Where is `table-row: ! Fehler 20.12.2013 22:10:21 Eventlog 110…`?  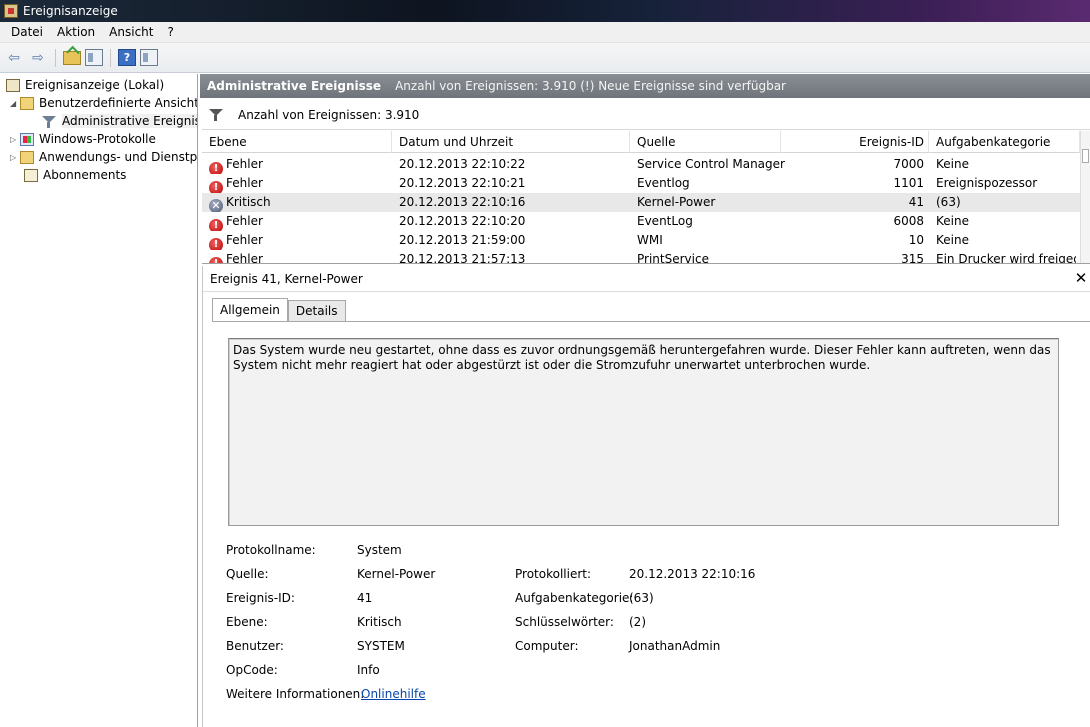 table-row: ! Fehler 20.12.2013 22:10:21 Eventlog 110… is located at coordinates (641, 183).